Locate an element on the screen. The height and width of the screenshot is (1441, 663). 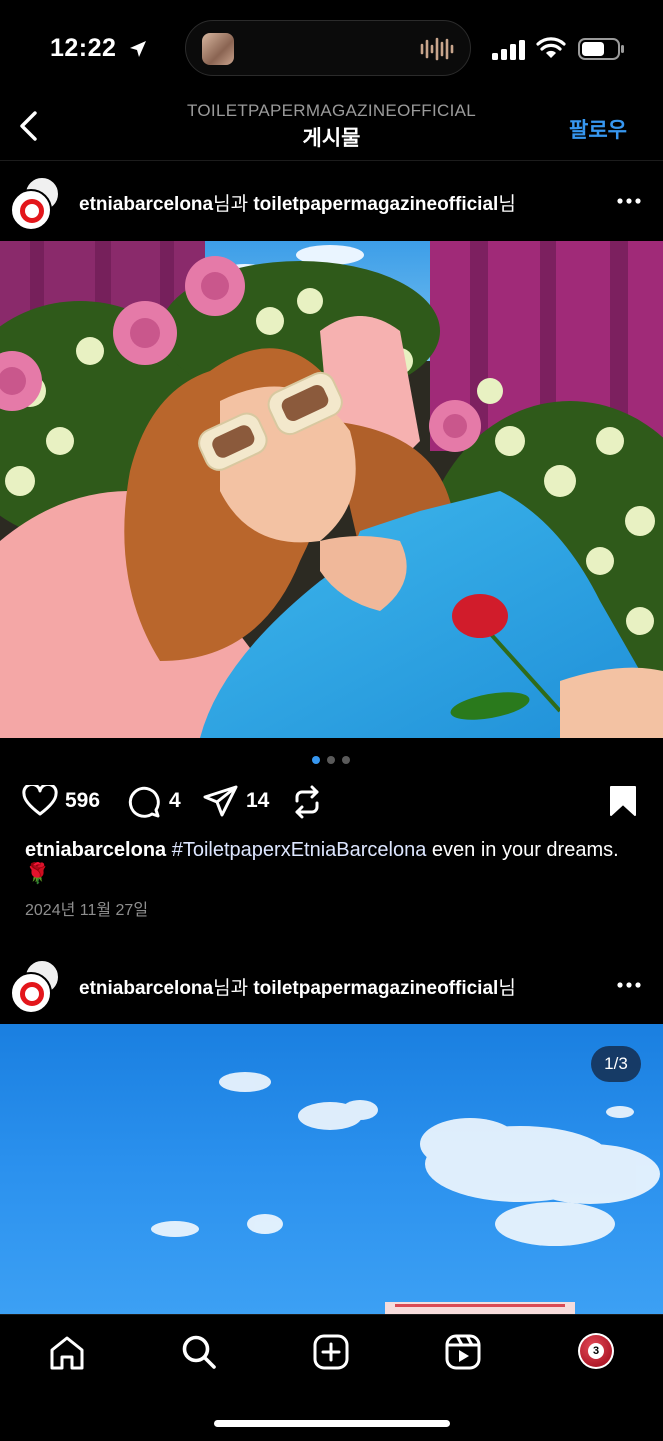
profile-avatar: 3 is located at coordinates (596, 1351).